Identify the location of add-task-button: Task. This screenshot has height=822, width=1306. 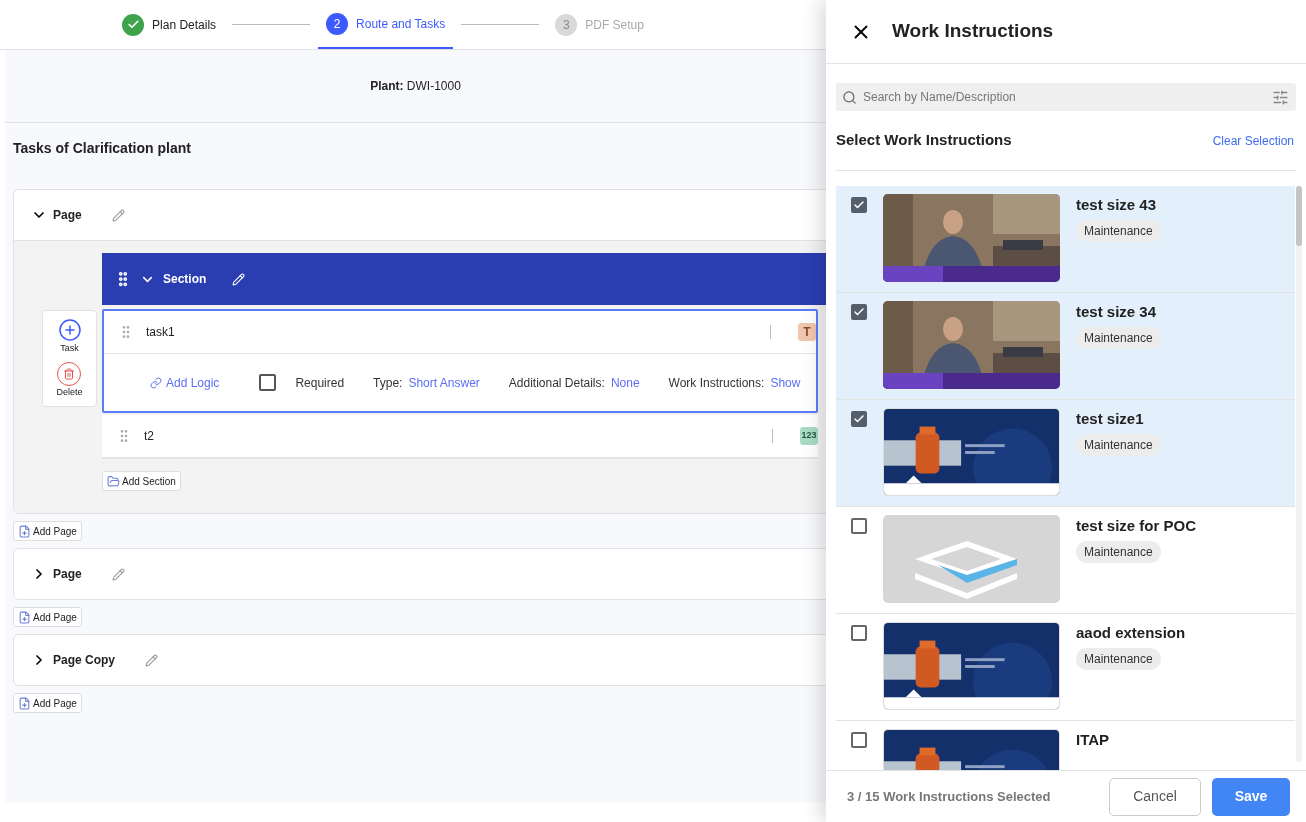
(69, 337).